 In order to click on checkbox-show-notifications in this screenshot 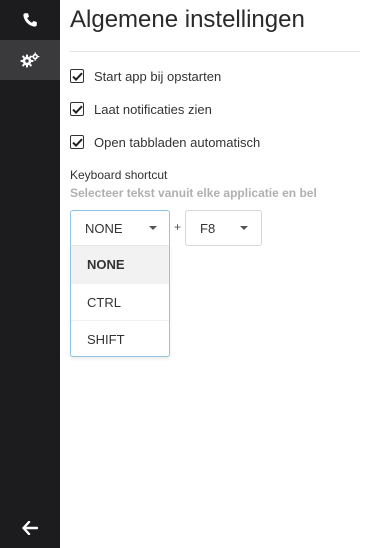, I will do `click(77, 109)`.